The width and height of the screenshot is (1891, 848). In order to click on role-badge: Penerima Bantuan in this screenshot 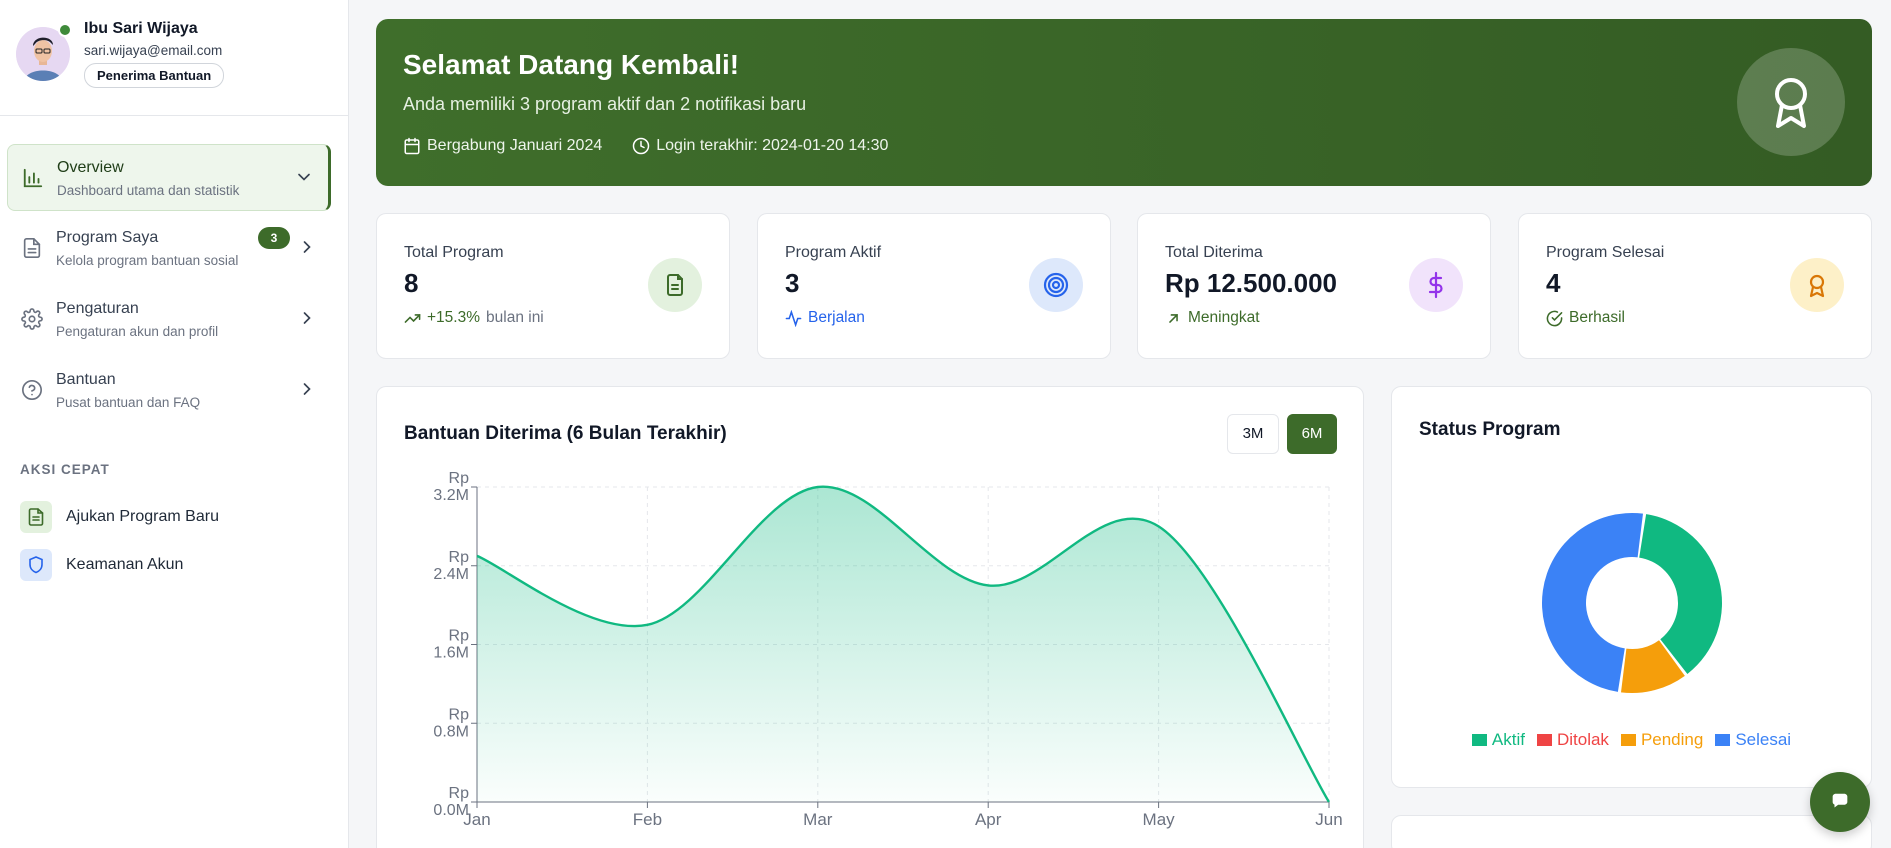, I will do `click(154, 75)`.